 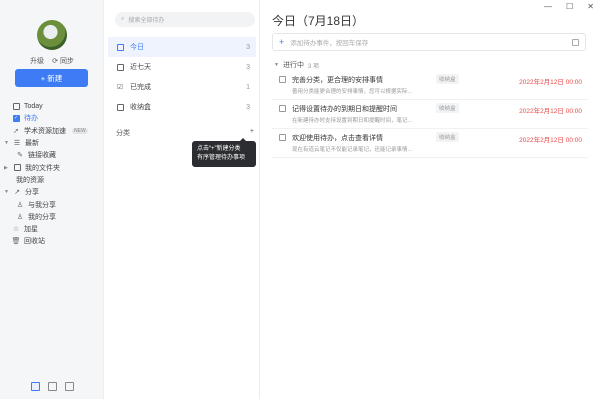 What do you see at coordinates (30, 180) in the screenshot?
I see `sidebar-item-label: 我的资源` at bounding box center [30, 180].